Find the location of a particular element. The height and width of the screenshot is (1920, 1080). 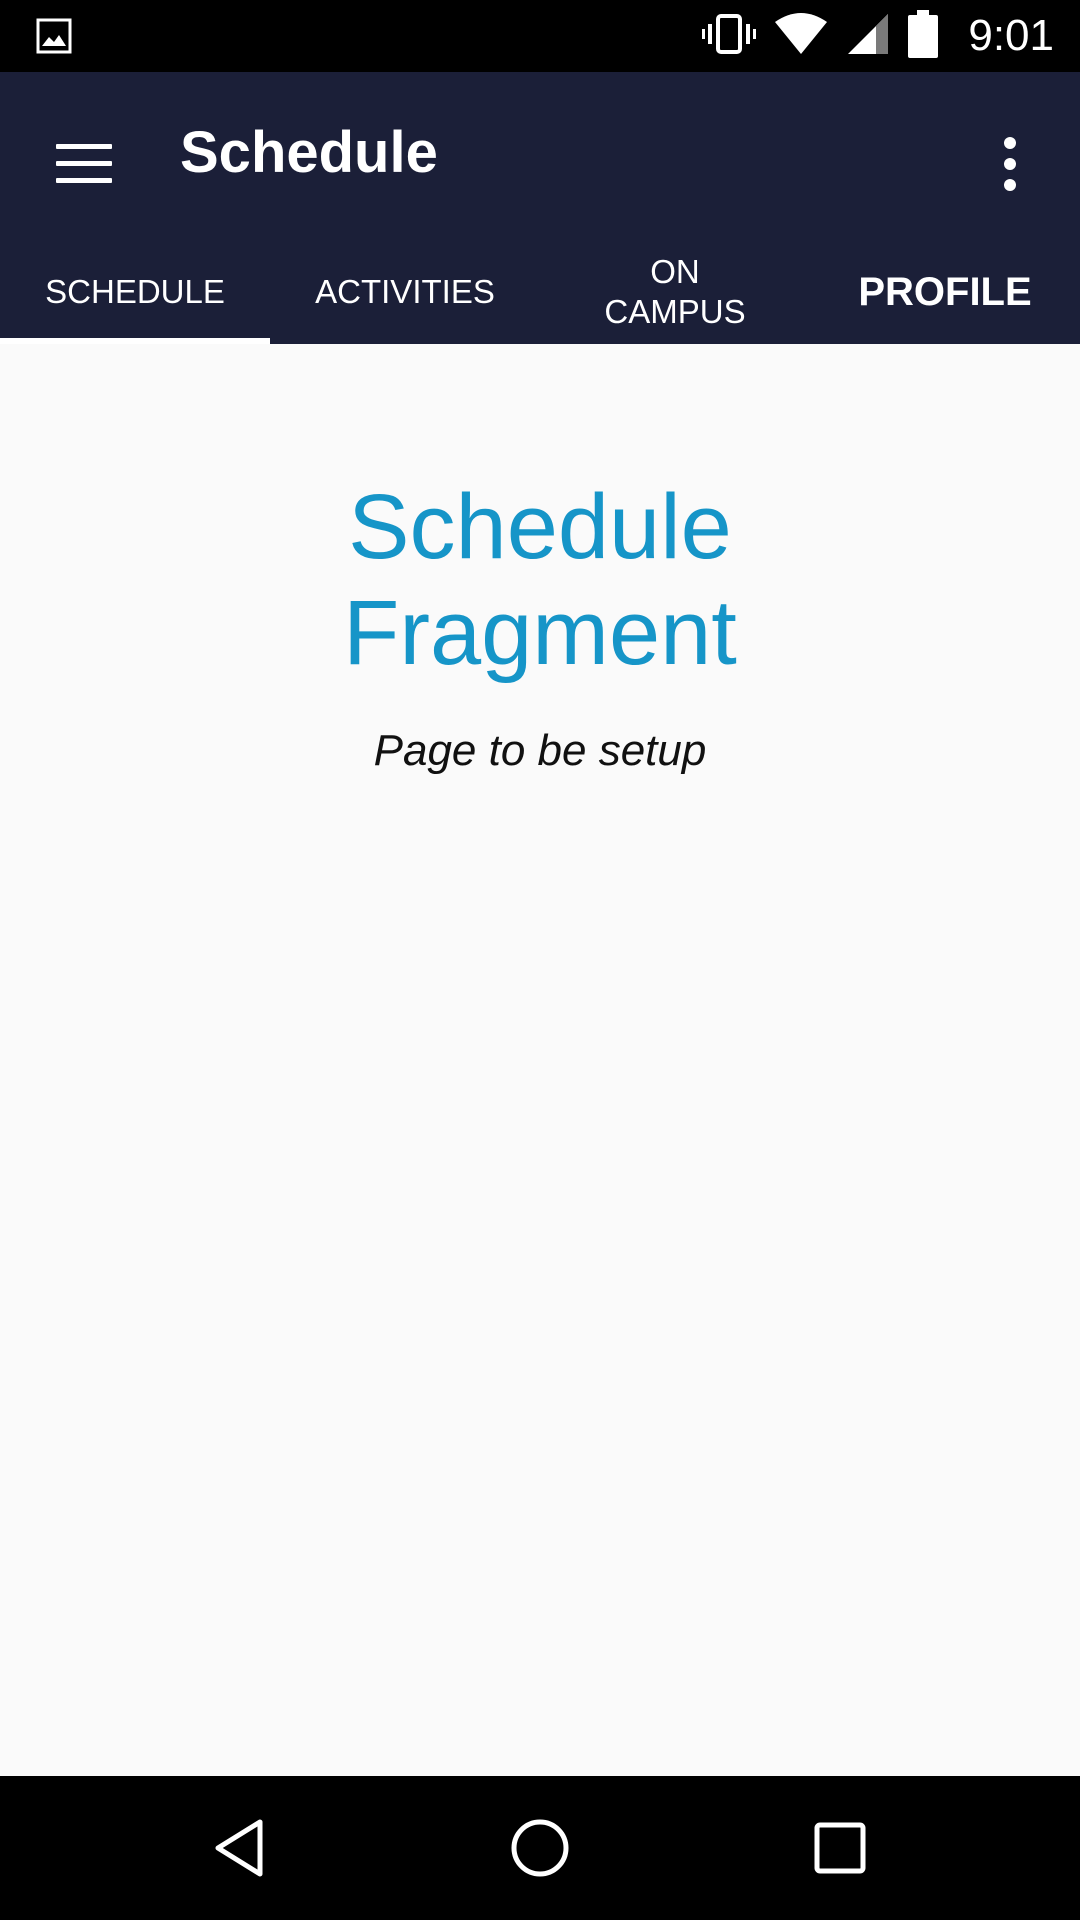

home-button is located at coordinates (540, 1848).